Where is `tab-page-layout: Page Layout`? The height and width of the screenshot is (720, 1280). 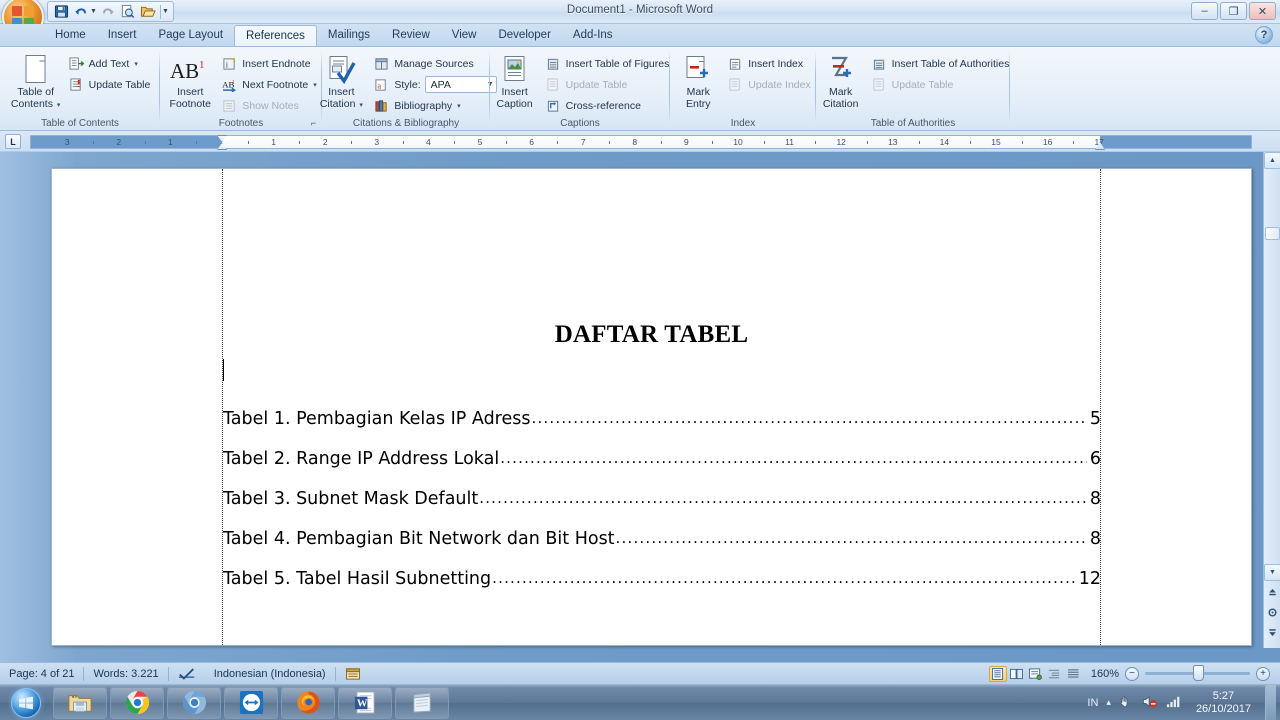
tab-page-layout: Page Layout is located at coordinates (190, 35).